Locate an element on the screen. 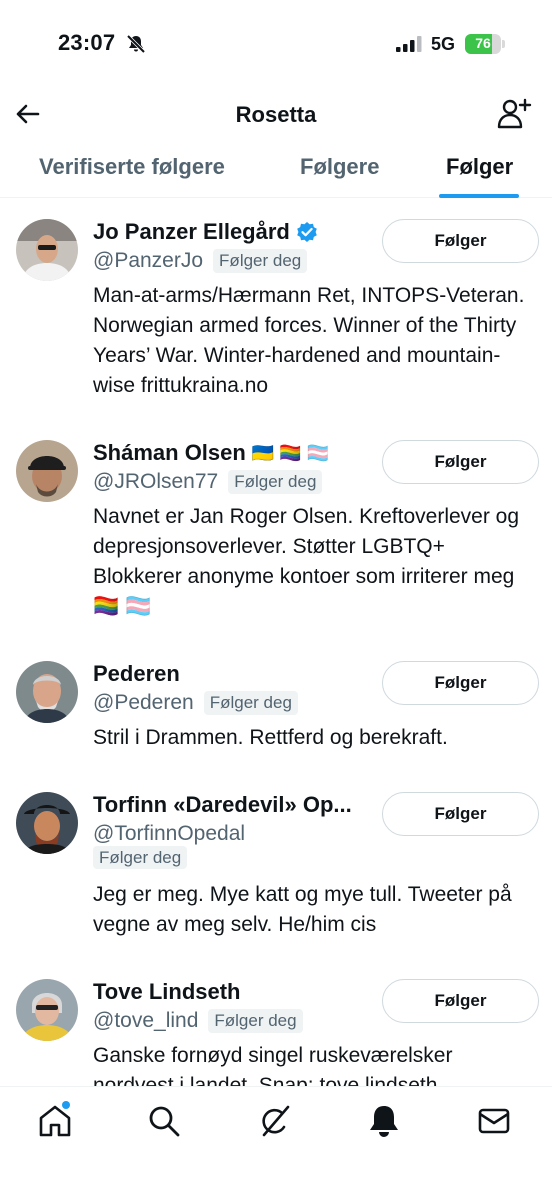  user-bio: Stril i Drammen. Rettferd og berekraft. is located at coordinates (270, 737).